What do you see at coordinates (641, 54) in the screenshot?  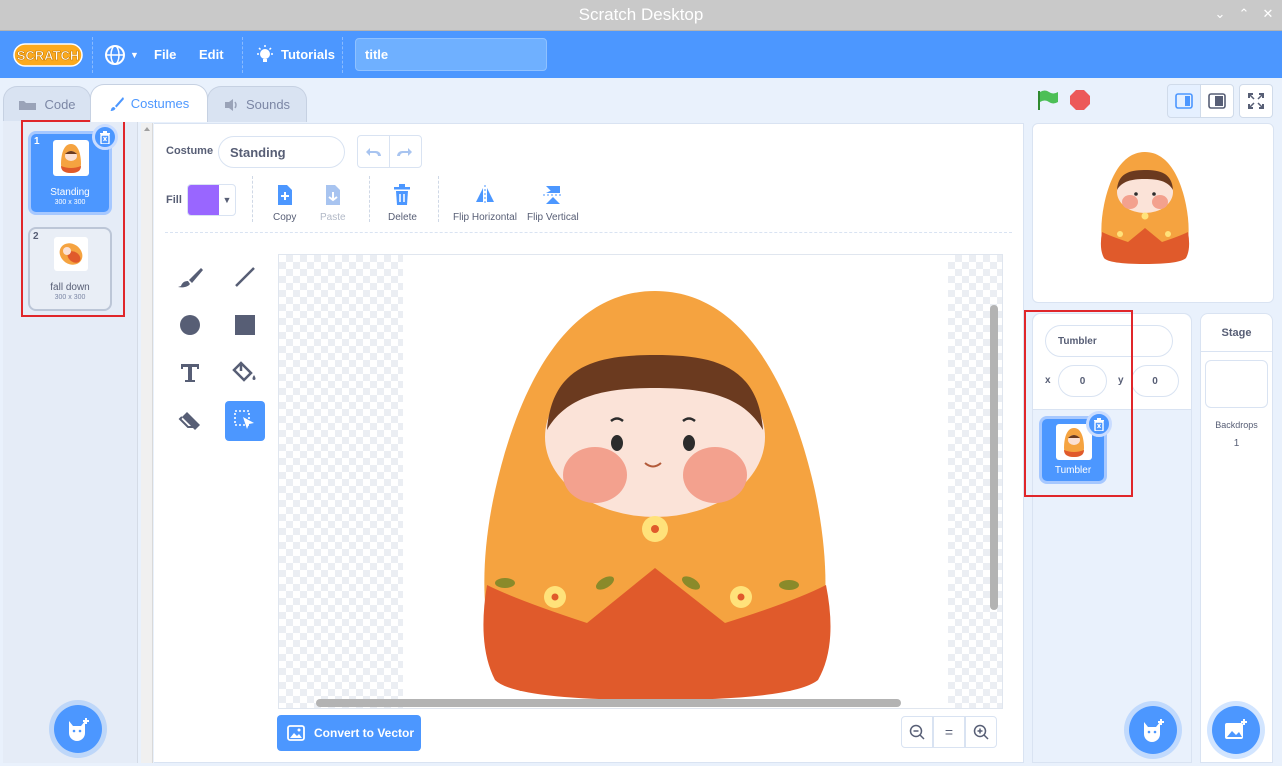 I see `menu-bar: SCRATCH ▼ File Edit Tutorials title` at bounding box center [641, 54].